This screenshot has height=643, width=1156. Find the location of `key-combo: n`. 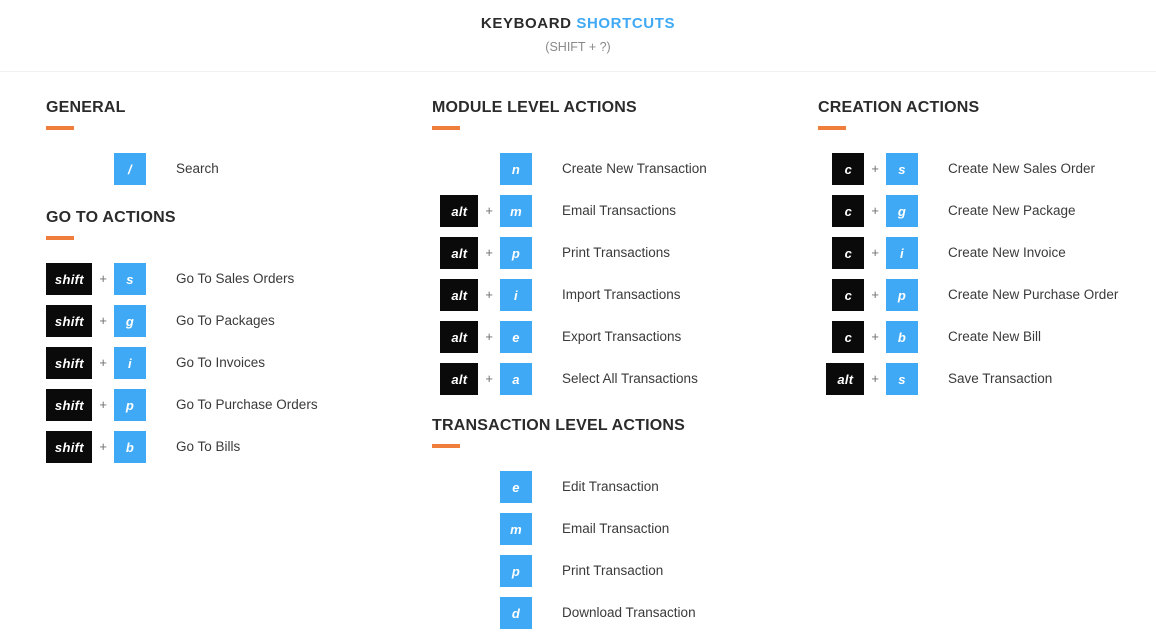

key-combo: n is located at coordinates (482, 169).